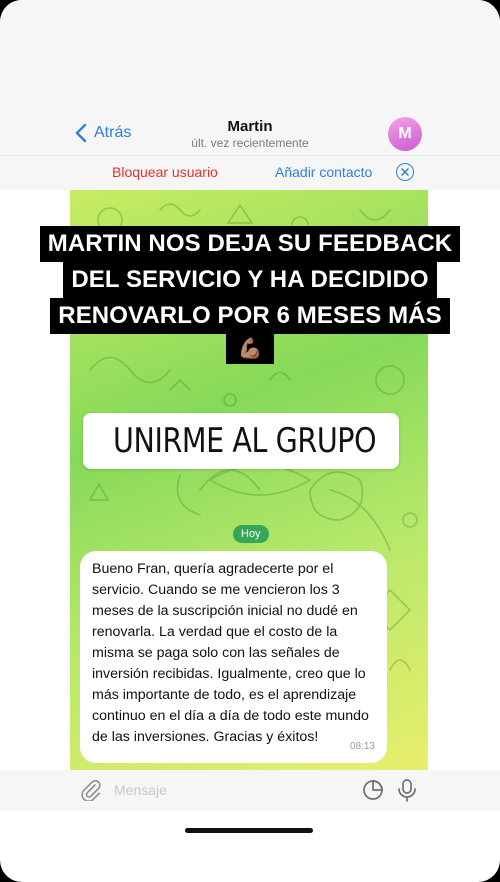 Image resolution: width=500 pixels, height=882 pixels. What do you see at coordinates (407, 790) in the screenshot?
I see `microphone-icon` at bounding box center [407, 790].